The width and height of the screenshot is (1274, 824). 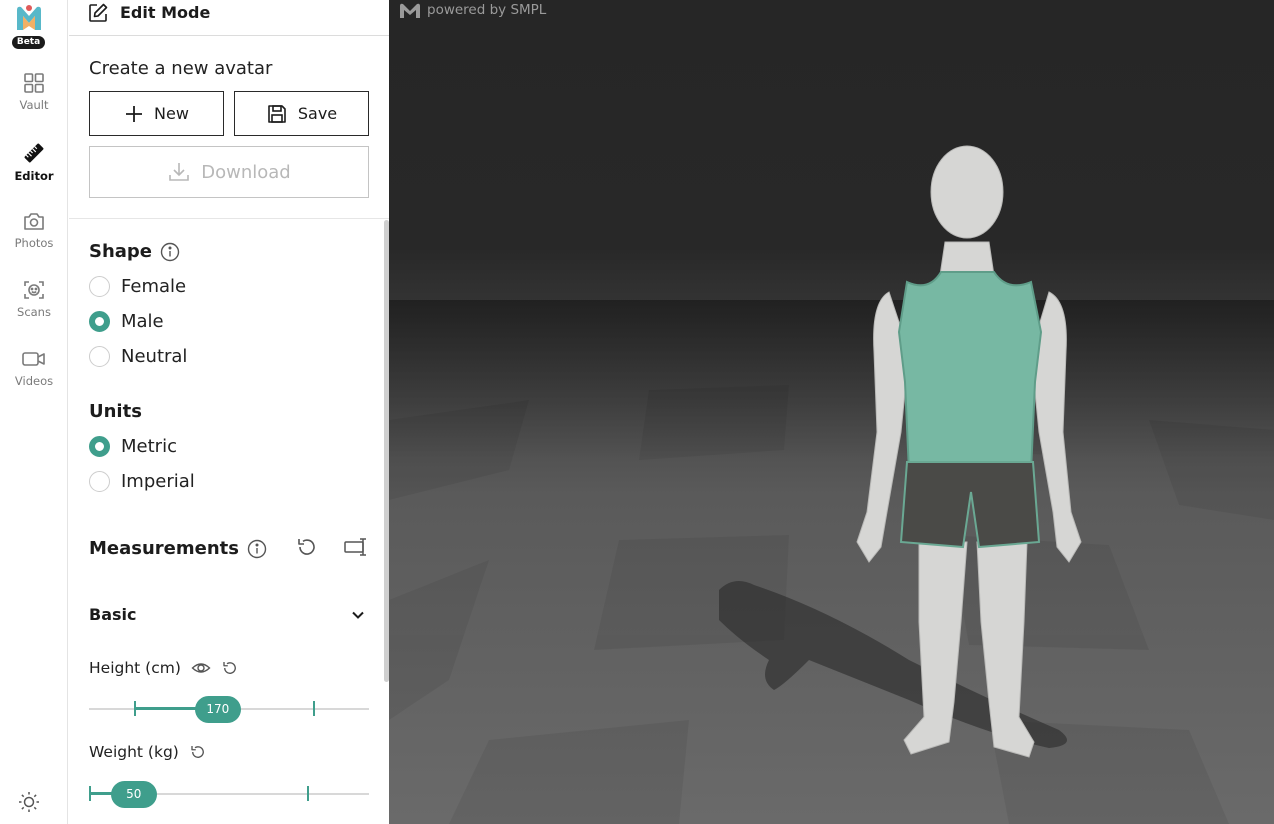 I want to click on measurements-section-title: Measurements, so click(x=178, y=548).